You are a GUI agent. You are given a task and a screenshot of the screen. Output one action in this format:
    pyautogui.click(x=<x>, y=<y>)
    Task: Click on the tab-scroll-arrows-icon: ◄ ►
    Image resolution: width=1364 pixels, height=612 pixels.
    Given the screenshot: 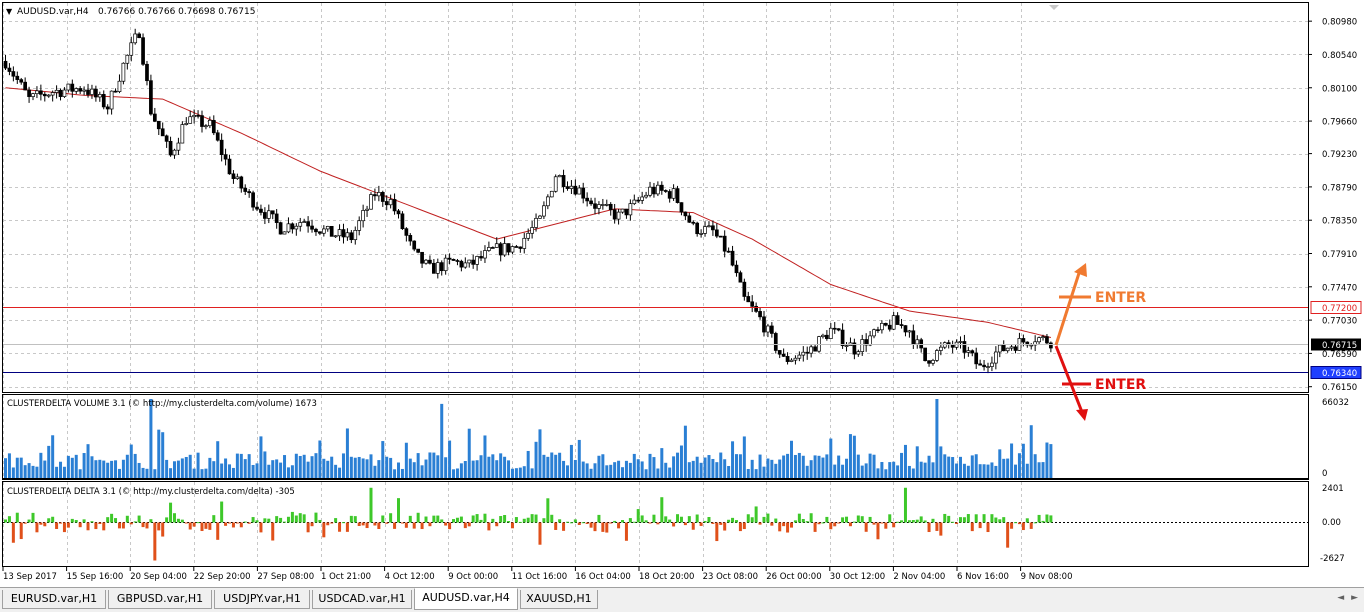 What is the action you would take?
    pyautogui.click(x=1348, y=598)
    